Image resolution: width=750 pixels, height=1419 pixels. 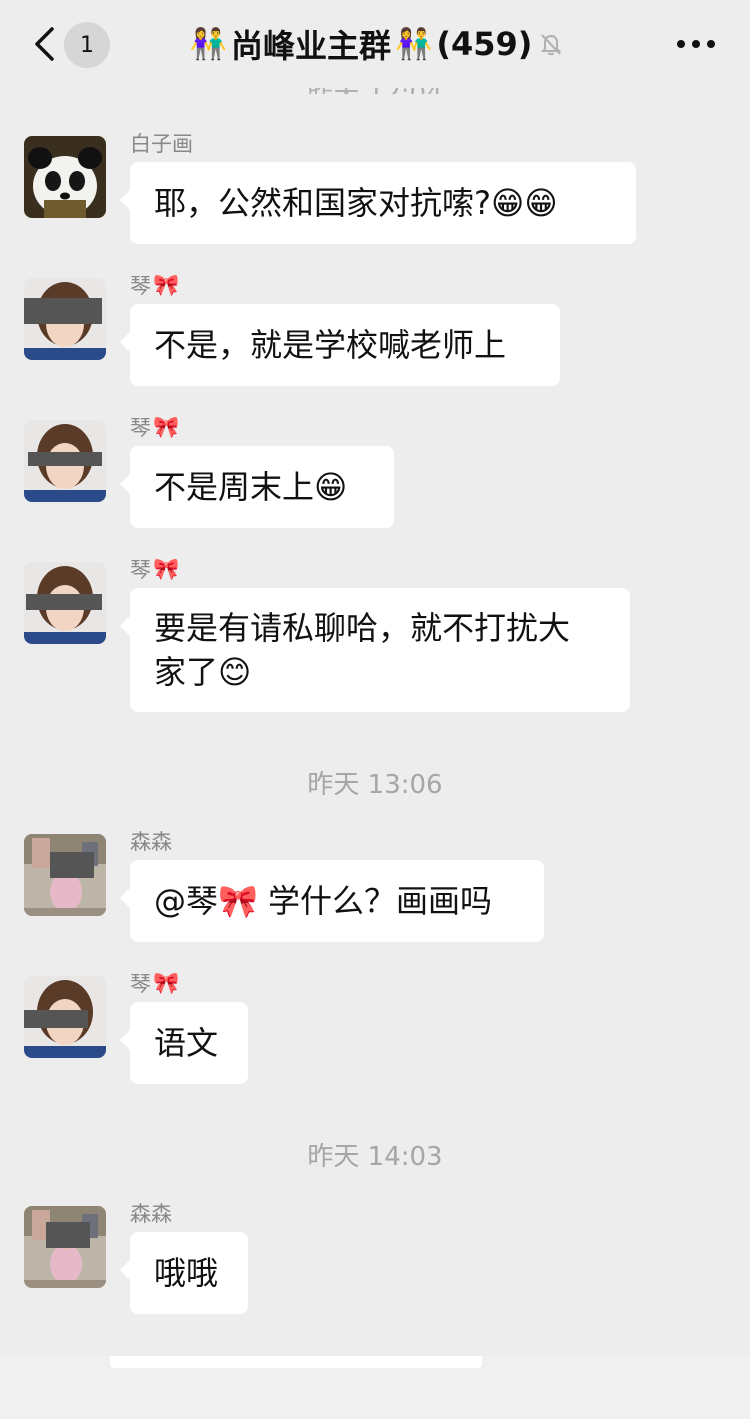 What do you see at coordinates (330, 345) in the screenshot?
I see `message-text: 不是，就是学校喊老师上` at bounding box center [330, 345].